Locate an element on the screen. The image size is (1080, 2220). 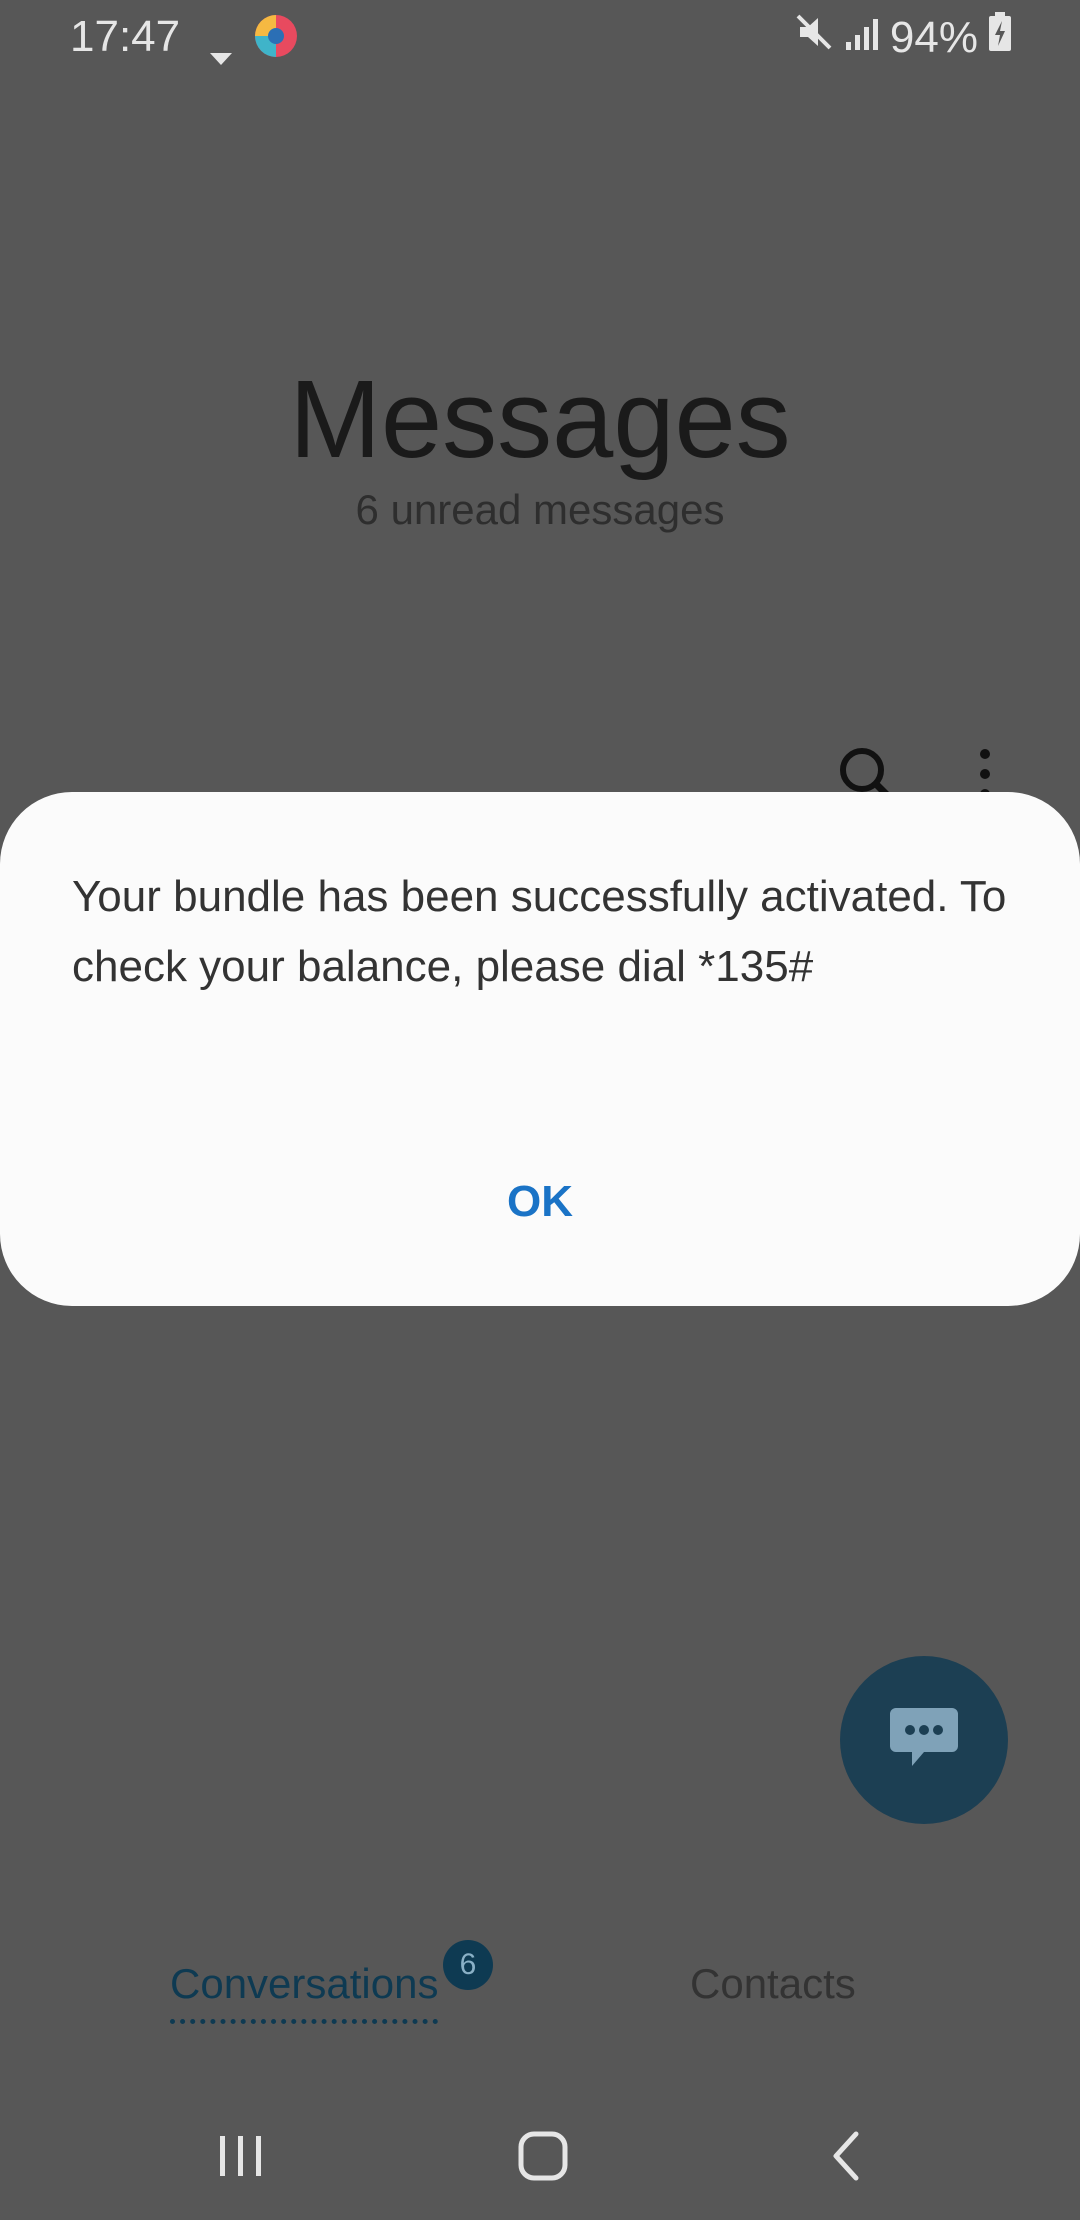
unread-badge: 6 is located at coordinates (468, 1965).